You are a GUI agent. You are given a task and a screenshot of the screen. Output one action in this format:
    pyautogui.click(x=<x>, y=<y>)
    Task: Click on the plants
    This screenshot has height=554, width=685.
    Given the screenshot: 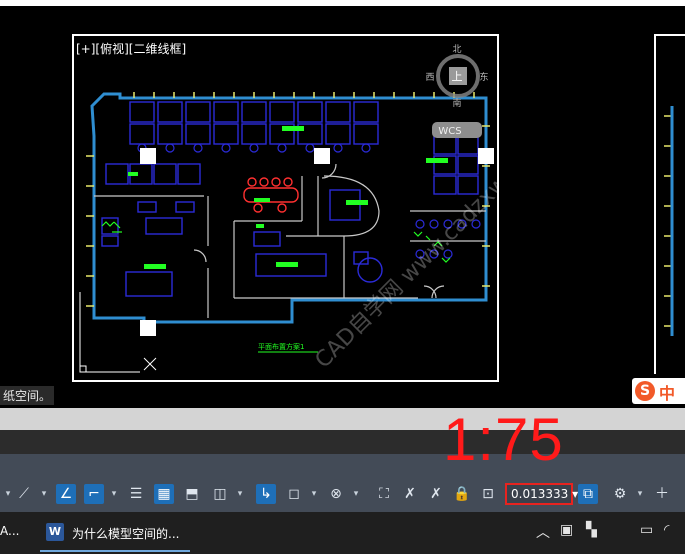 What is the action you would take?
    pyautogui.click(x=276, y=242)
    